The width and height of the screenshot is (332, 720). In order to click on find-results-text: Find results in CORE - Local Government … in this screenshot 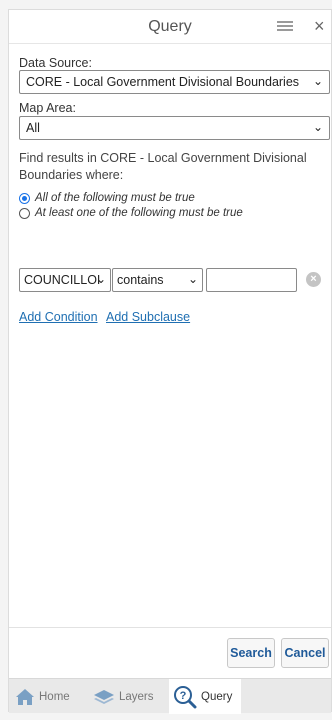, I will do `click(163, 166)`.